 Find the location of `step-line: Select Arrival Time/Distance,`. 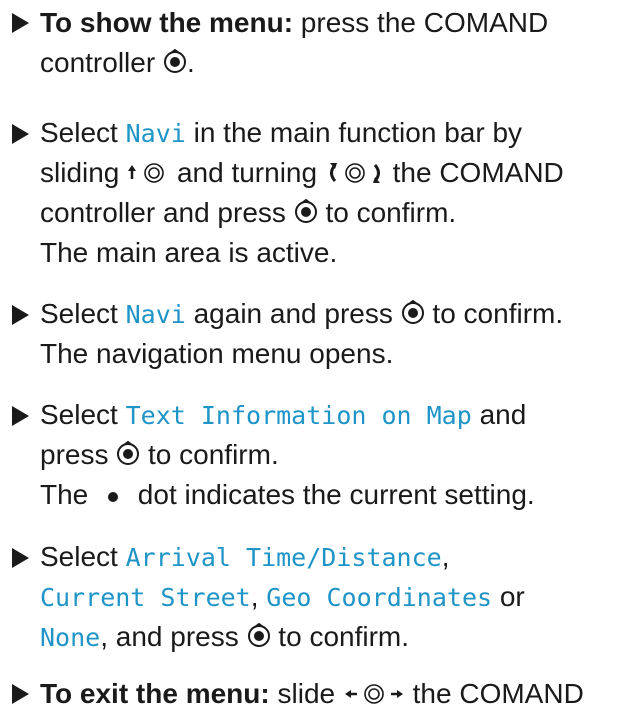

step-line: Select Arrival Time/Distance, is located at coordinates (245, 556).